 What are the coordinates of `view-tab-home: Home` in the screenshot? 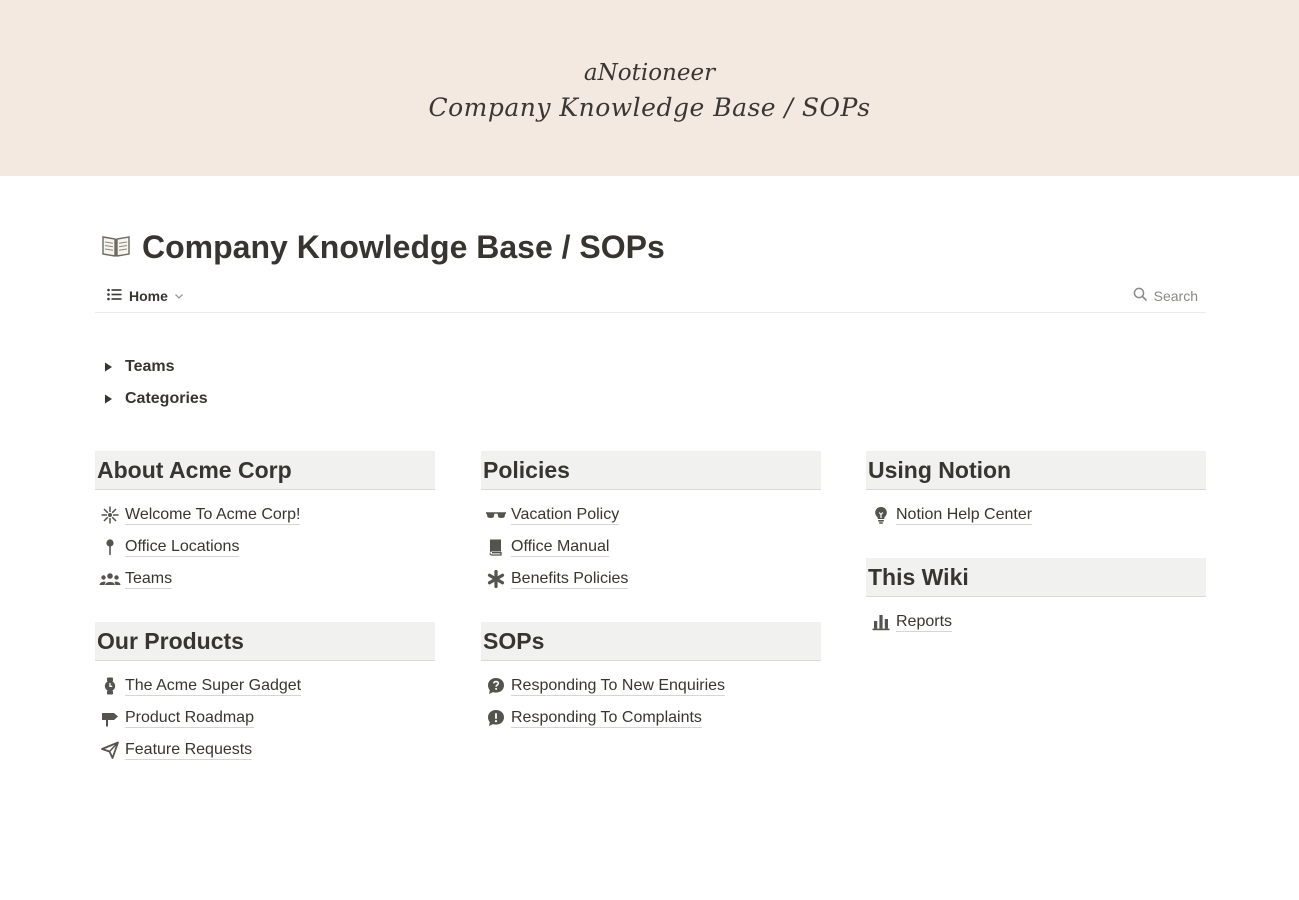 It's located at (149, 296).